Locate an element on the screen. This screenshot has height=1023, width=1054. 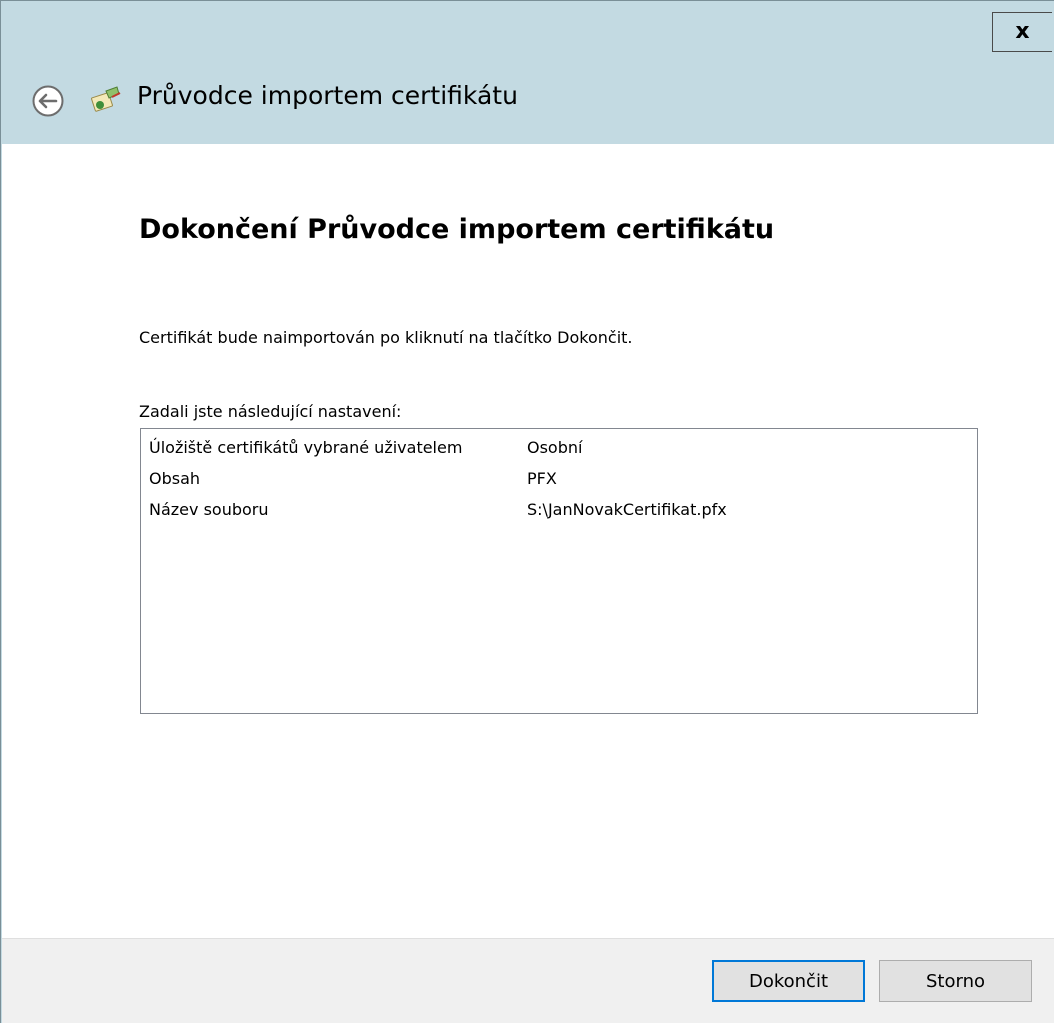
close-icon: x is located at coordinates (1022, 31).